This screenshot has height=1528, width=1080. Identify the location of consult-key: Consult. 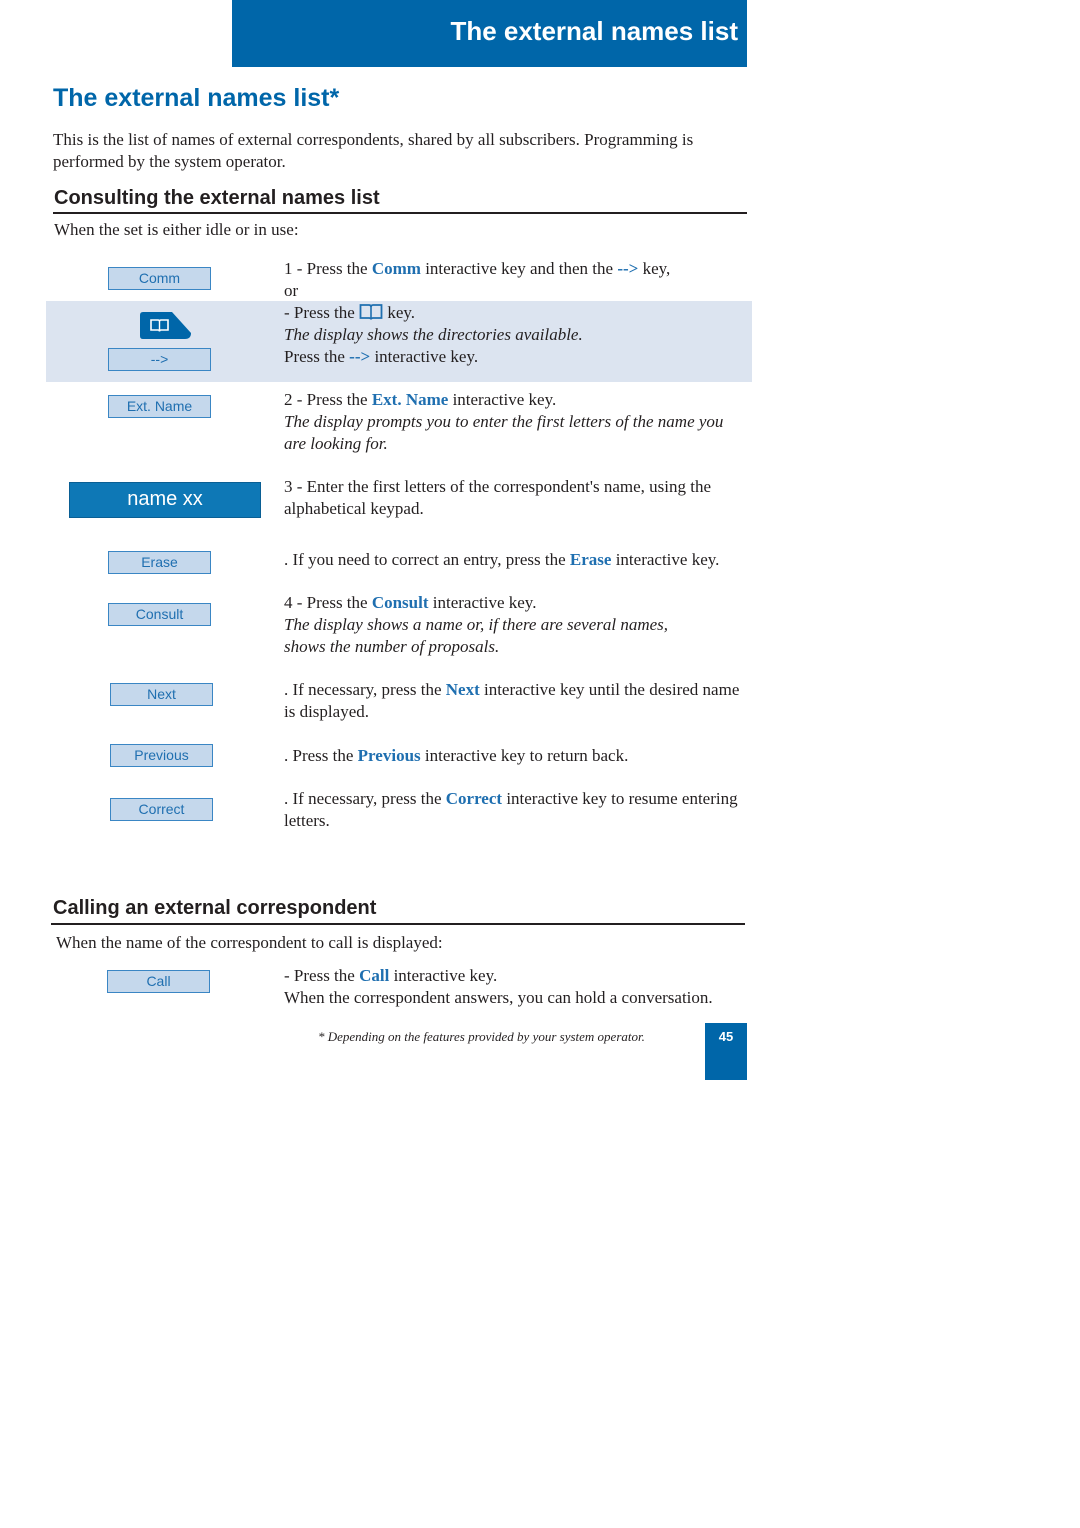
(159, 614).